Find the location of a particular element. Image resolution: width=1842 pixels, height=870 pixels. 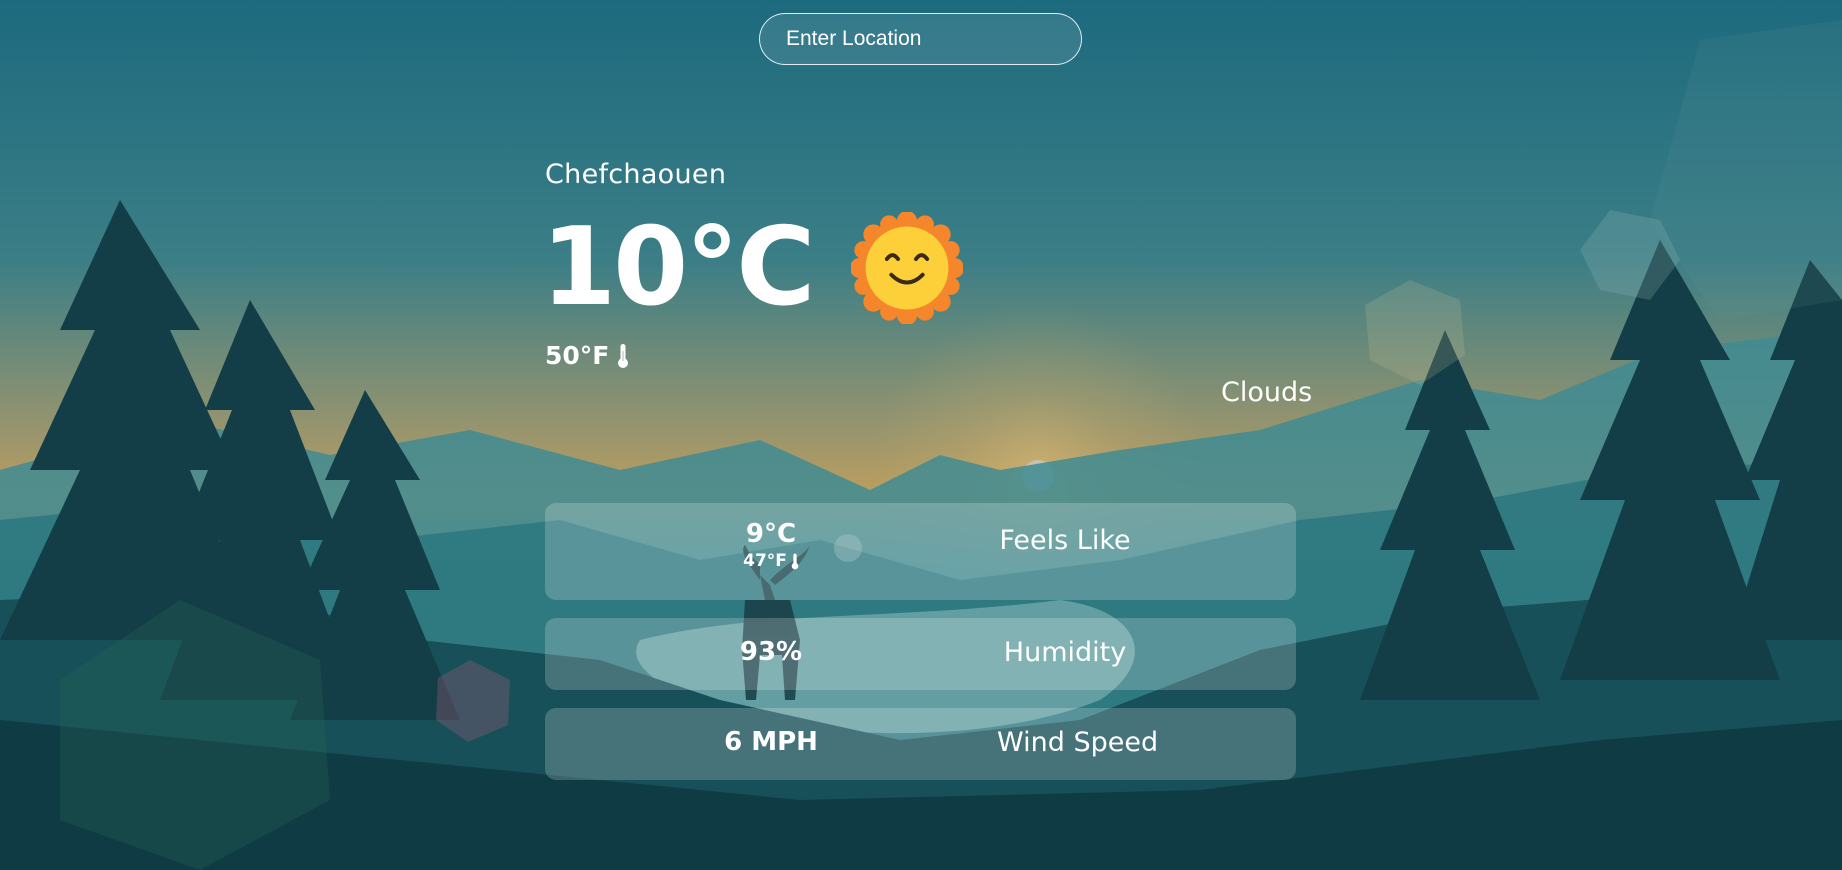

feels-like-fahrenheit-row: 47°F is located at coordinates (771, 561).